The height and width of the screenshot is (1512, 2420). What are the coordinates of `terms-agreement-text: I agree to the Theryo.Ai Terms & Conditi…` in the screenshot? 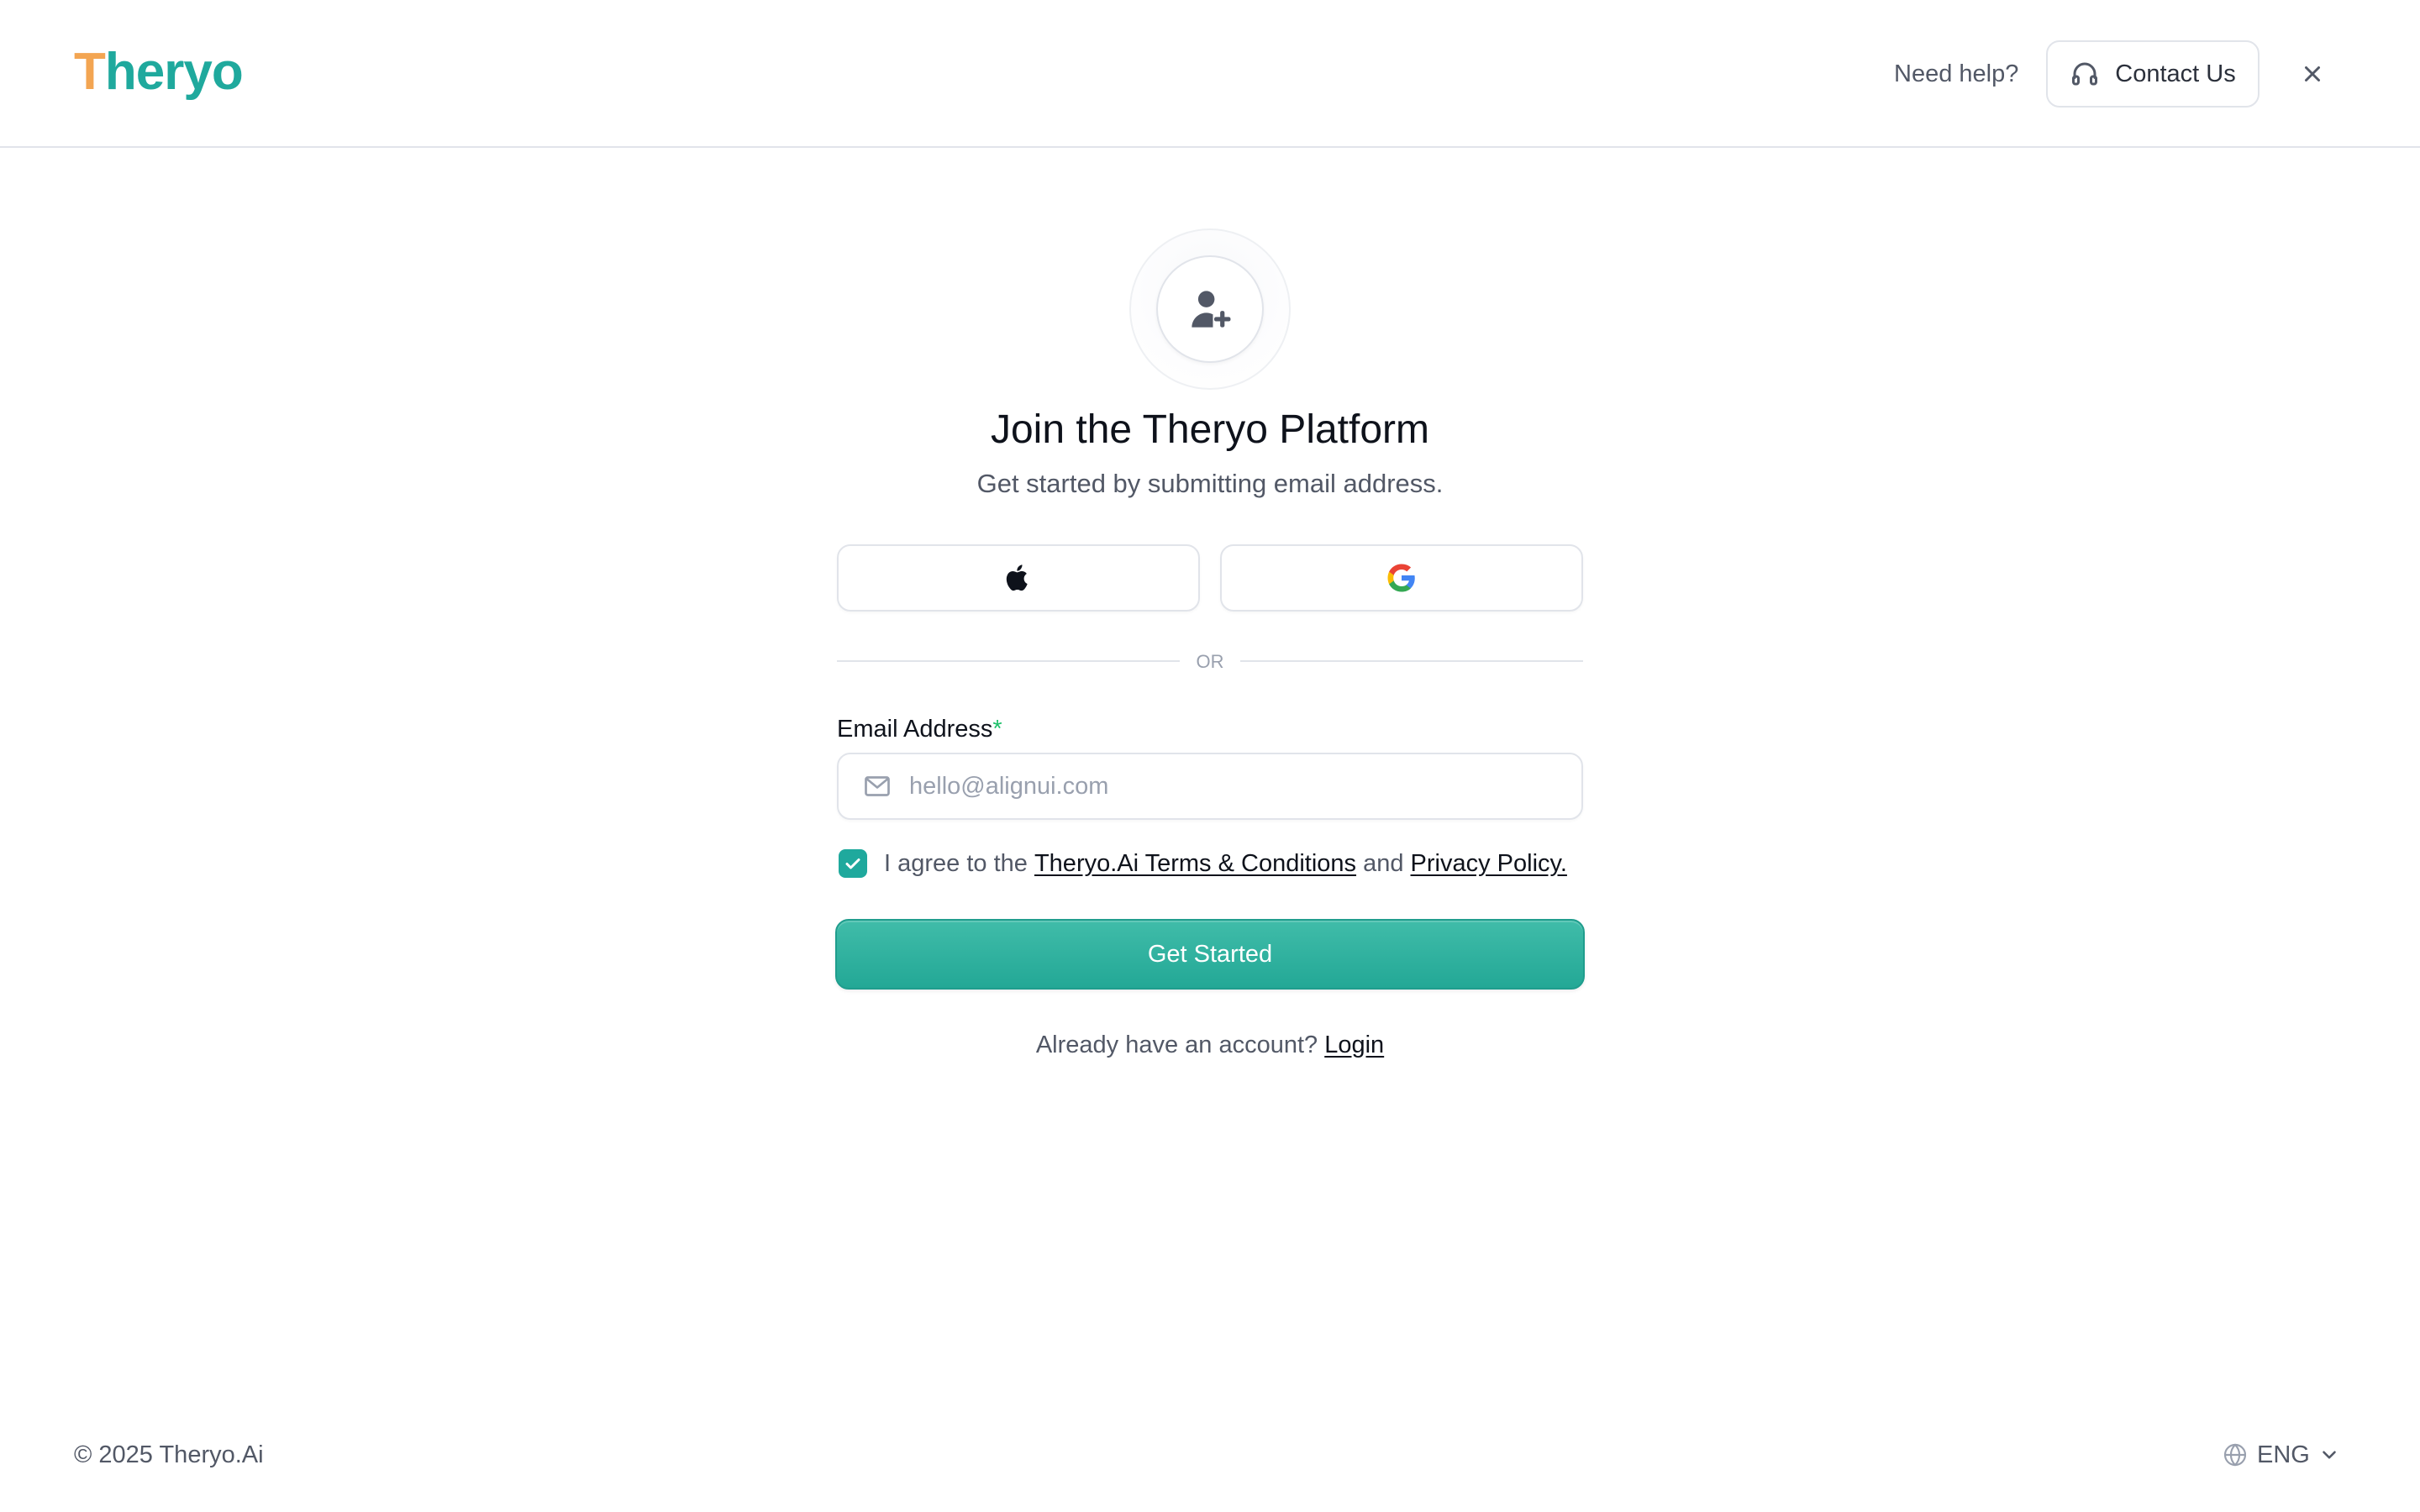 It's located at (1225, 863).